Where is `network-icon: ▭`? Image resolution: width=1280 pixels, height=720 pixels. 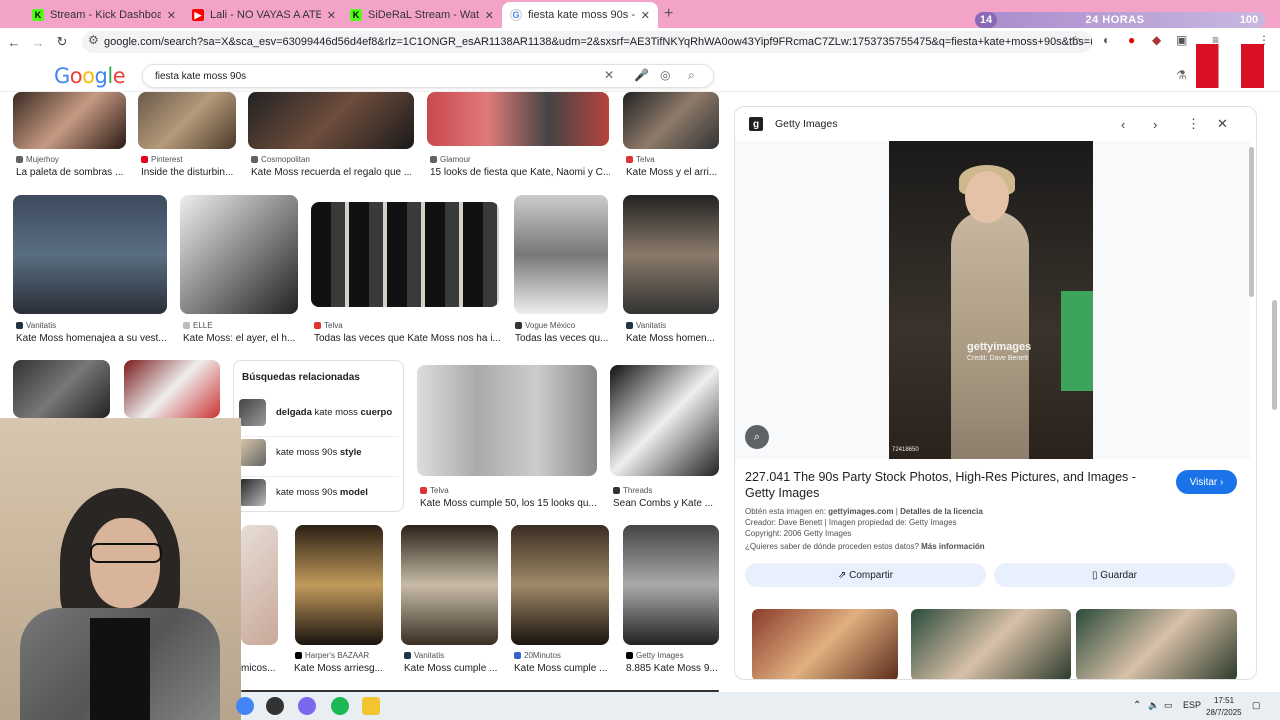
network-icon: ▭ is located at coordinates (1168, 705).